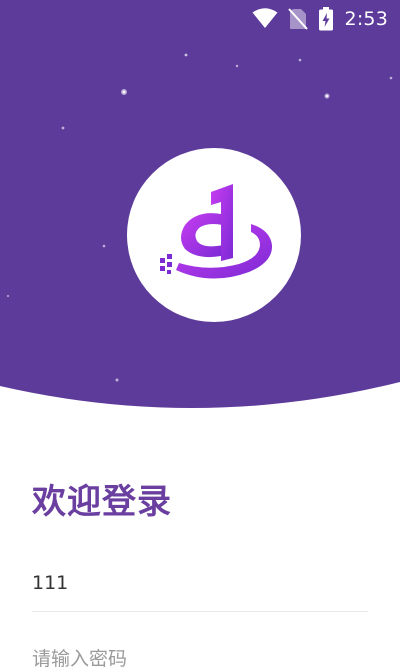 This screenshot has width=400, height=670. What do you see at coordinates (200, 18) in the screenshot?
I see `status-bar: 2:53` at bounding box center [200, 18].